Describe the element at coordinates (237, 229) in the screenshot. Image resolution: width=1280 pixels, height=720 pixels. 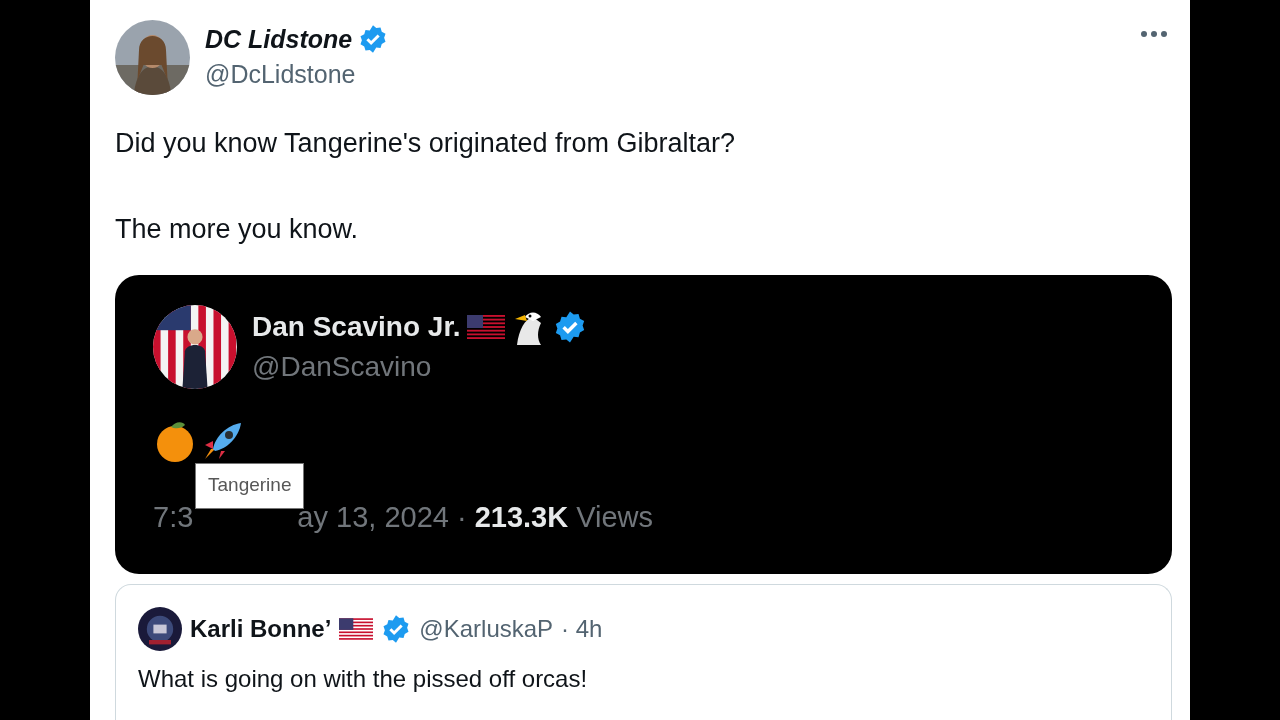
I see `tweet-text: The more you know.` at that location.